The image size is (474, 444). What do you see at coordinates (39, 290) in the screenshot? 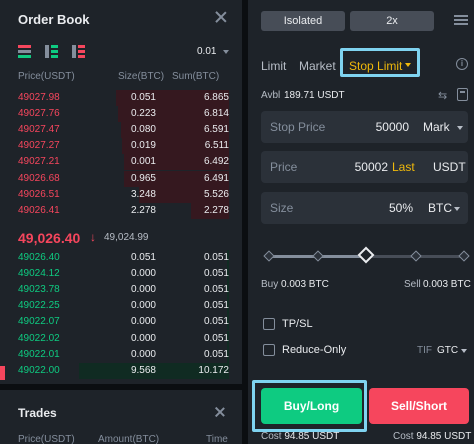
I see `bid-price: 49023.78` at bounding box center [39, 290].